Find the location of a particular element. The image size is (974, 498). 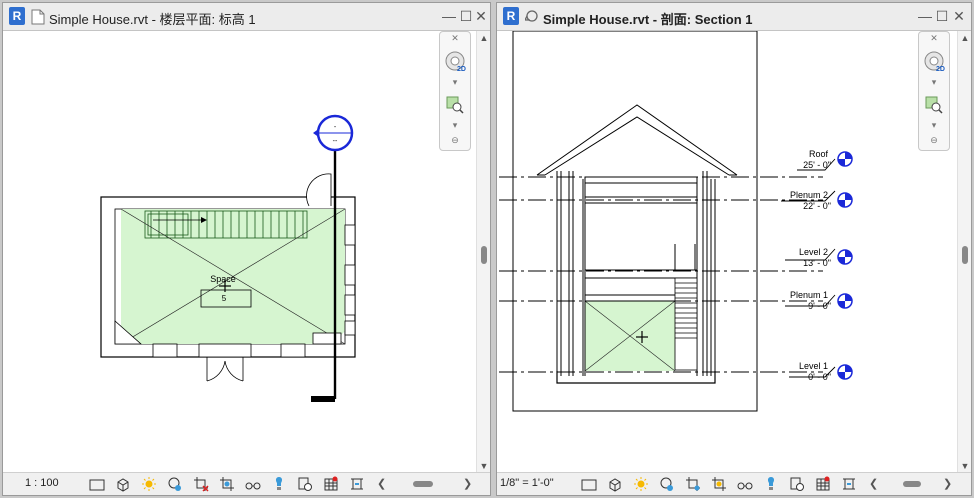

document-icon is located at coordinates (38, 17).